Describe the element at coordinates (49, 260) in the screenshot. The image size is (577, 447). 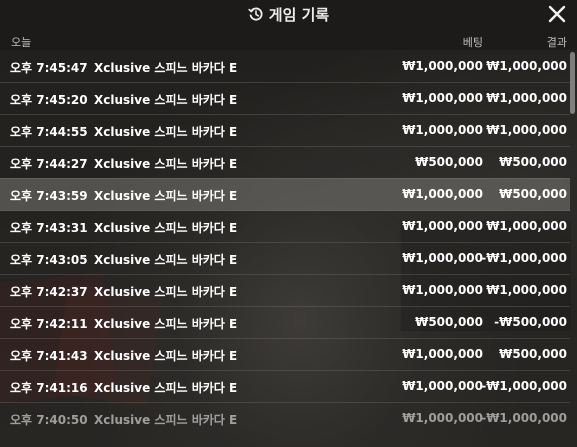
I see `row-time: 오후 7:43:05` at that location.